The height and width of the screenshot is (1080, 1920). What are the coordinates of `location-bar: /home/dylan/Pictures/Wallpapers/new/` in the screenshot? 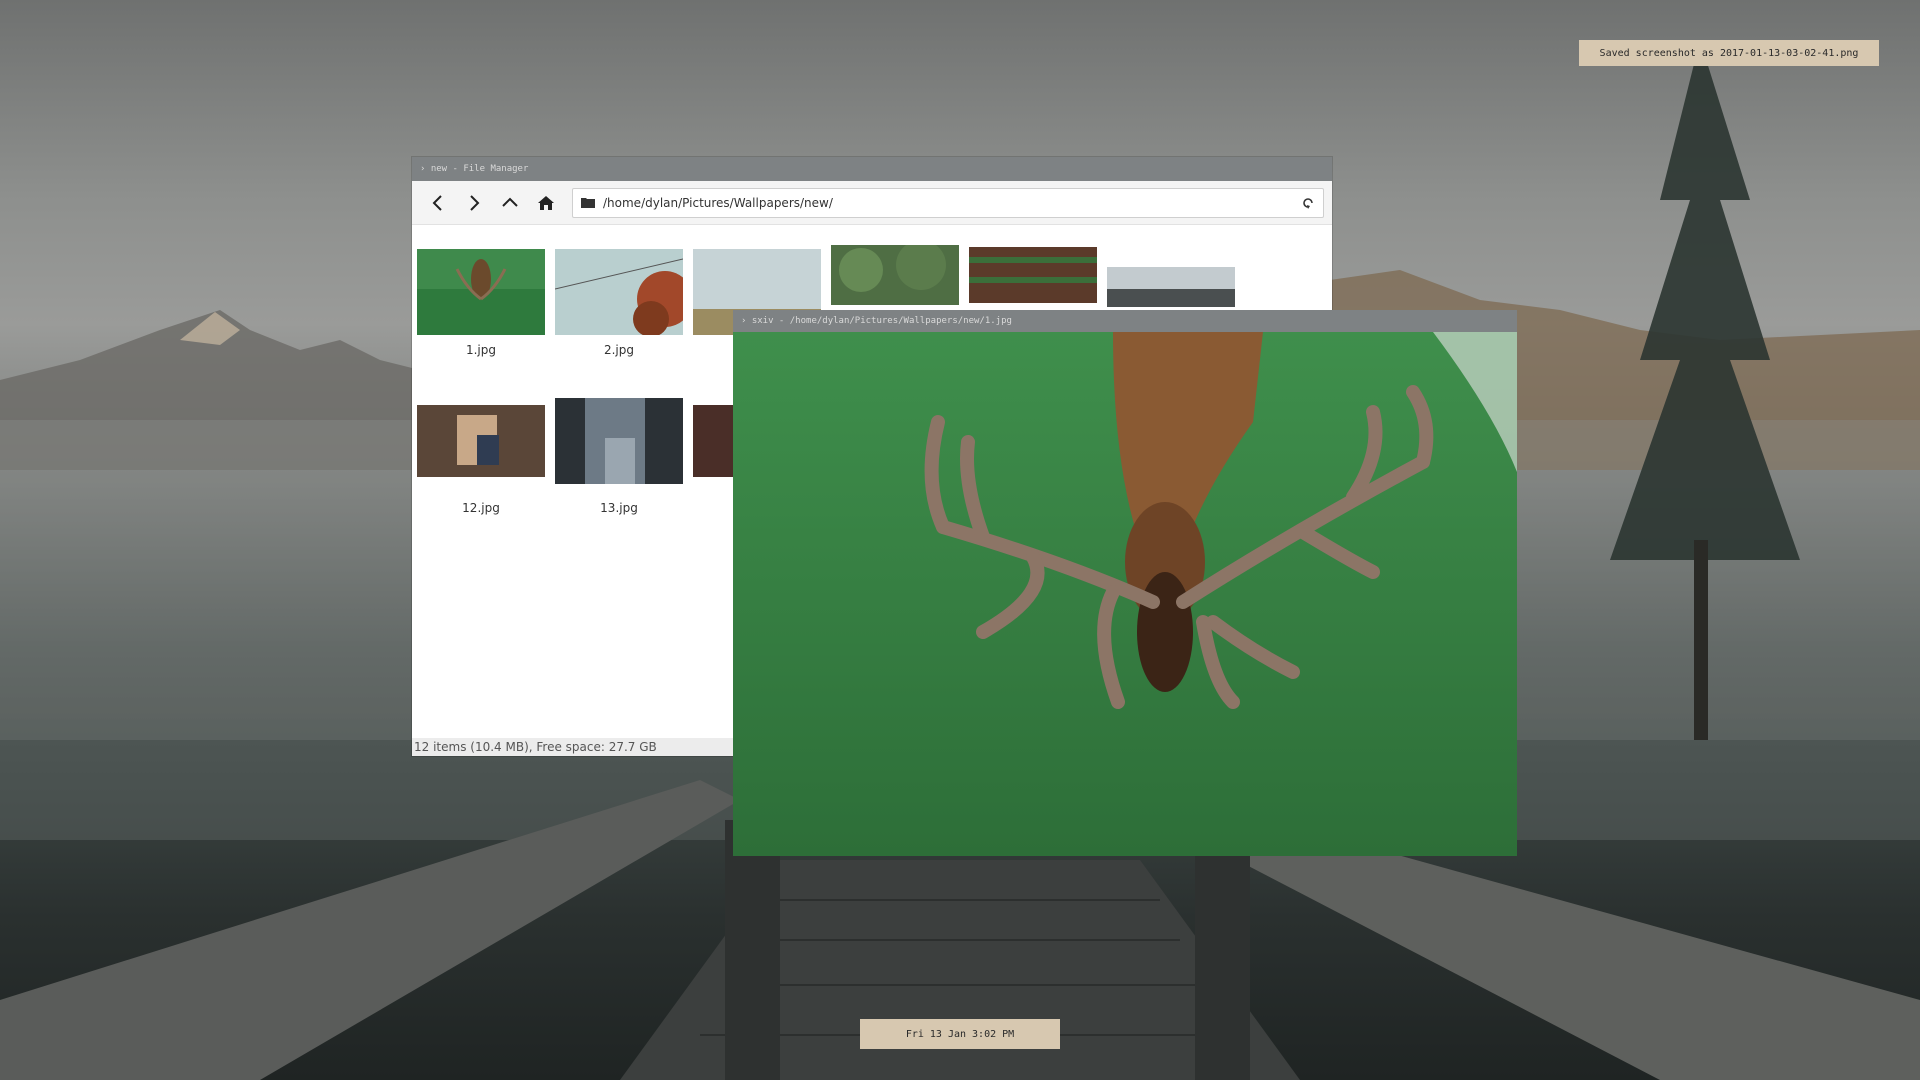 It's located at (948, 202).